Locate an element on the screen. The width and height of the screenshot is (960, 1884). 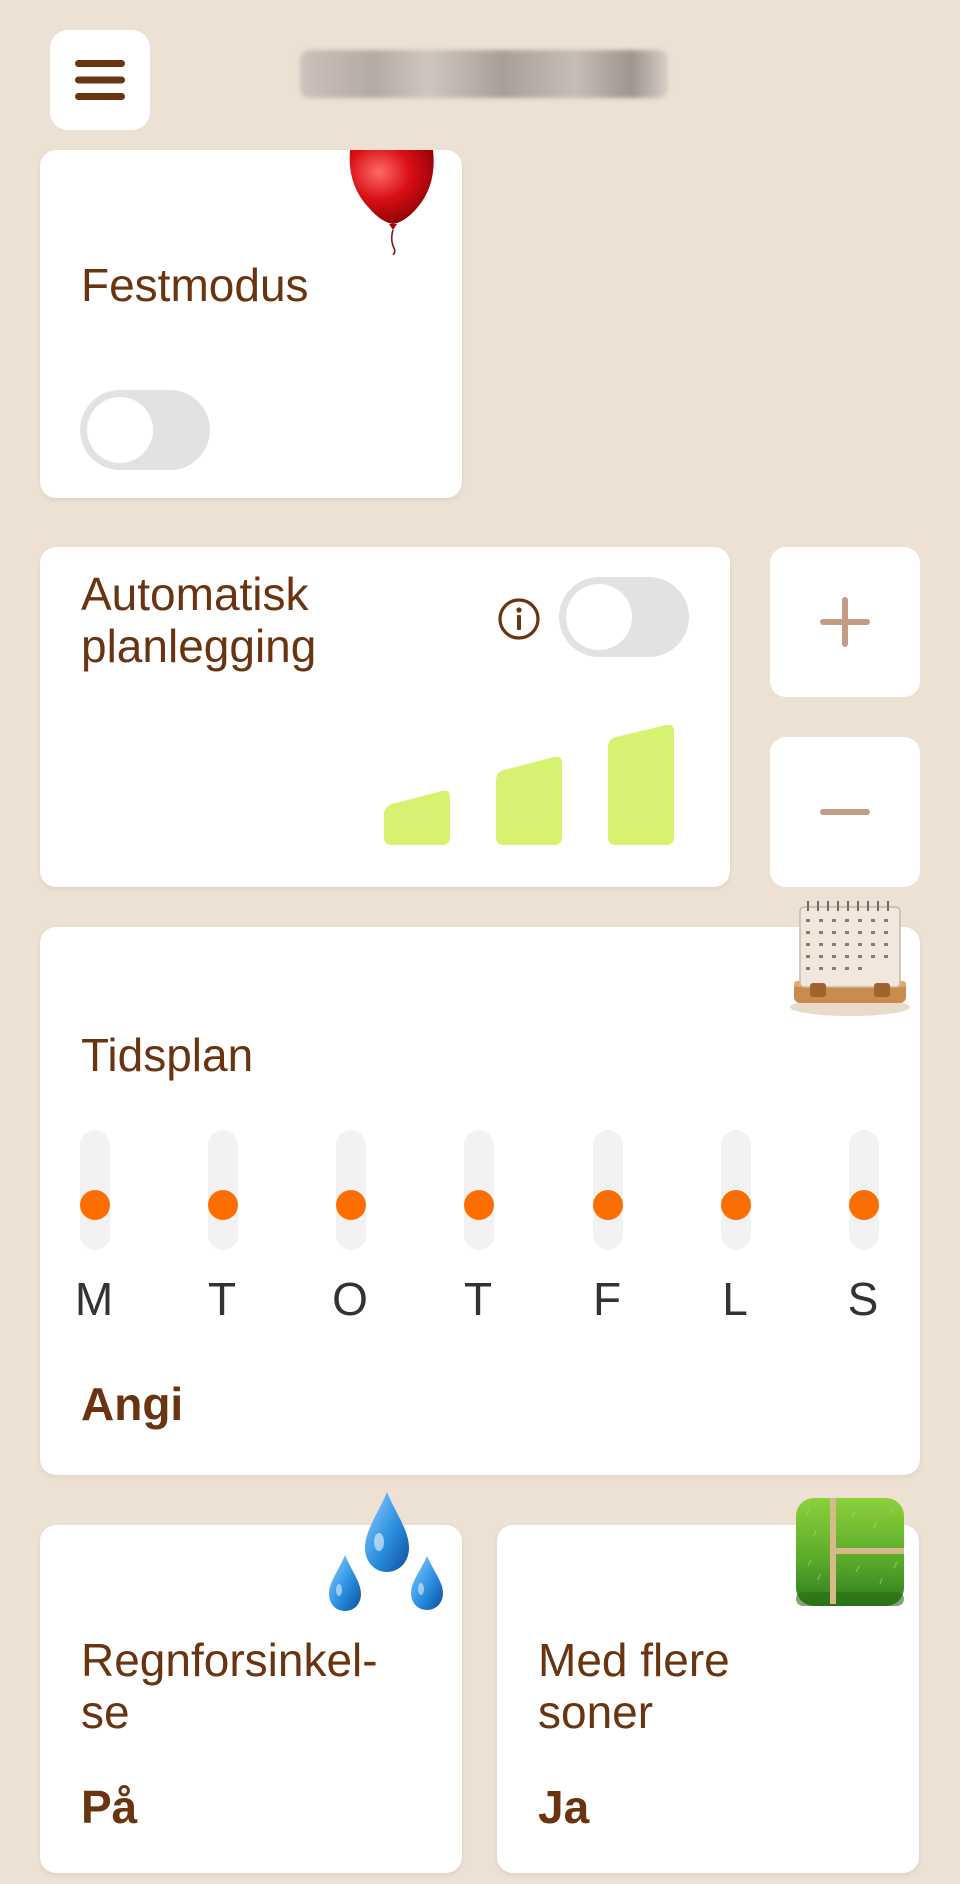
day-column-monday: M is located at coordinates (94, 1235).